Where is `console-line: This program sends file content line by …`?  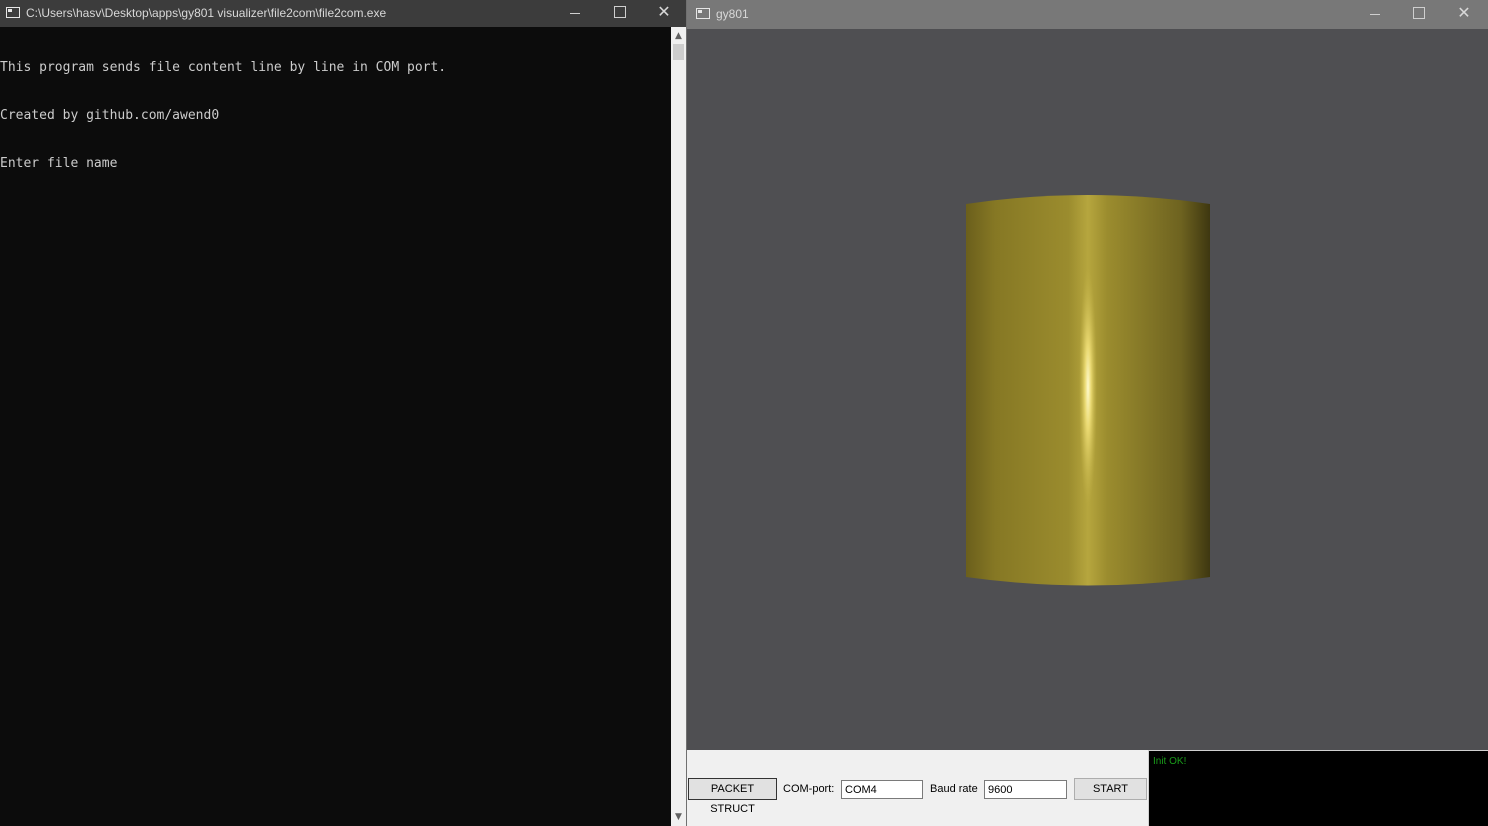 console-line: This program sends file content line by … is located at coordinates (223, 67).